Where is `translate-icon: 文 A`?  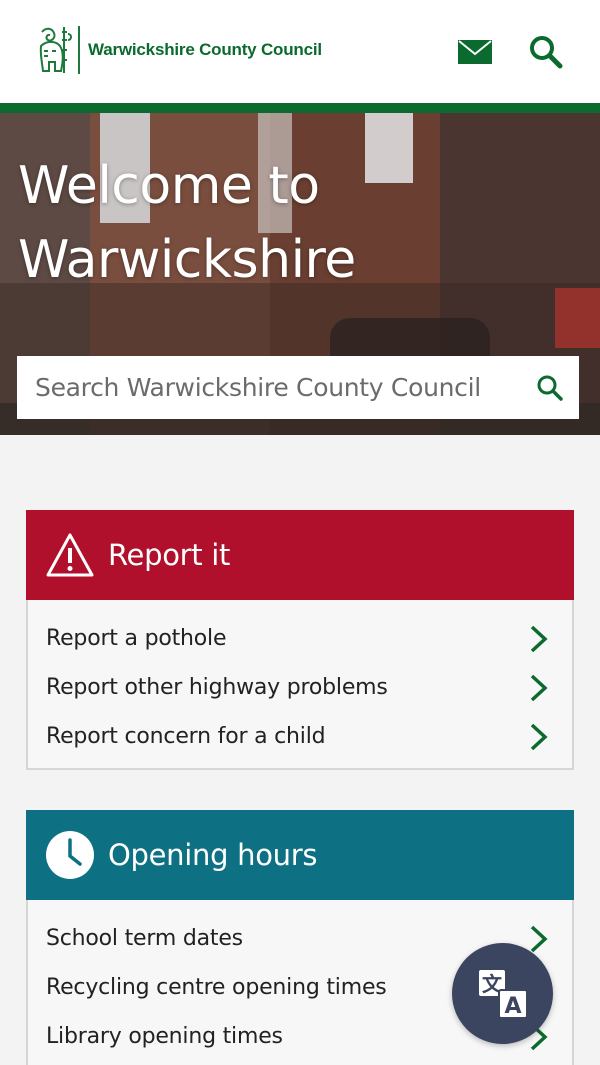
translate-icon: 文 A is located at coordinates (503, 994).